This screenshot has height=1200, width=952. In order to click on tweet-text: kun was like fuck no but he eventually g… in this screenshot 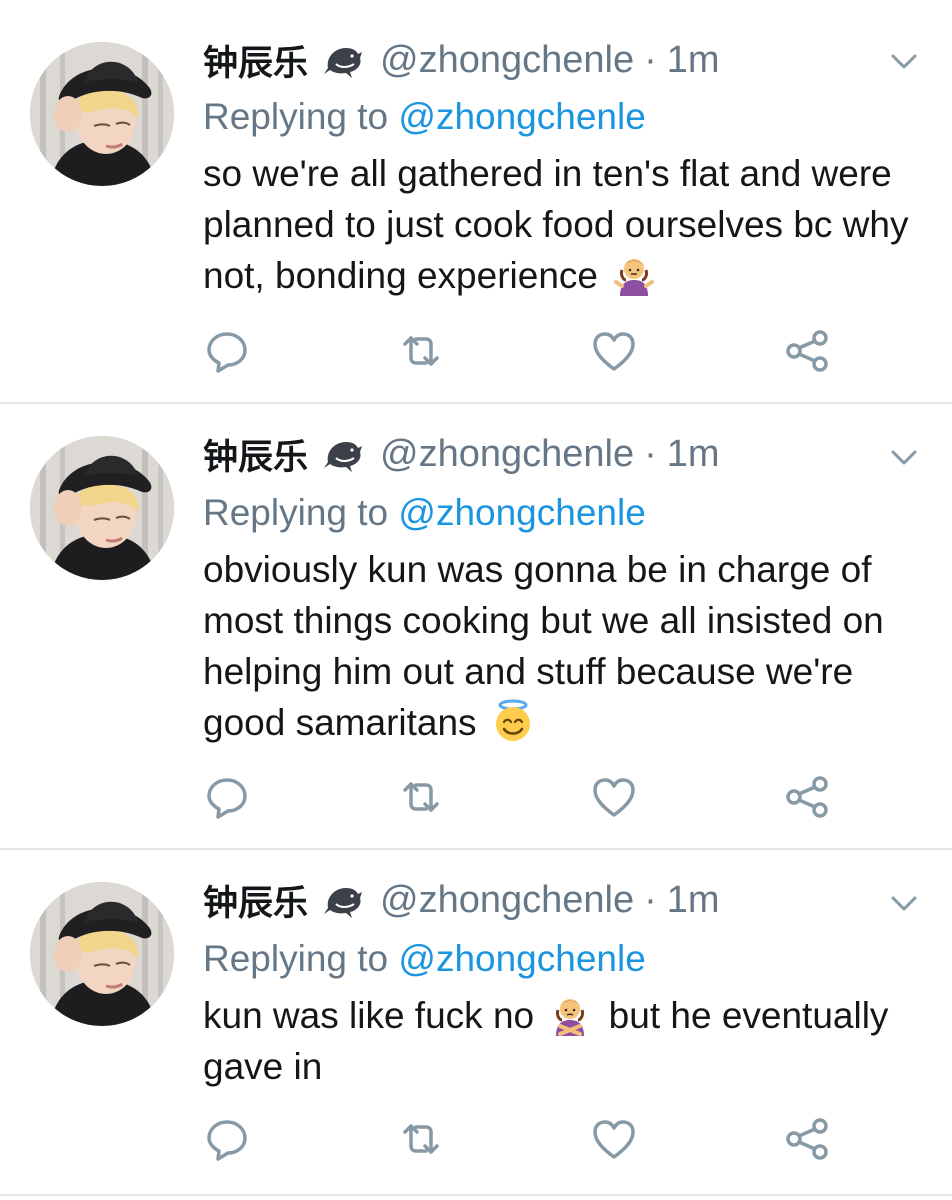, I will do `click(570, 1041)`.